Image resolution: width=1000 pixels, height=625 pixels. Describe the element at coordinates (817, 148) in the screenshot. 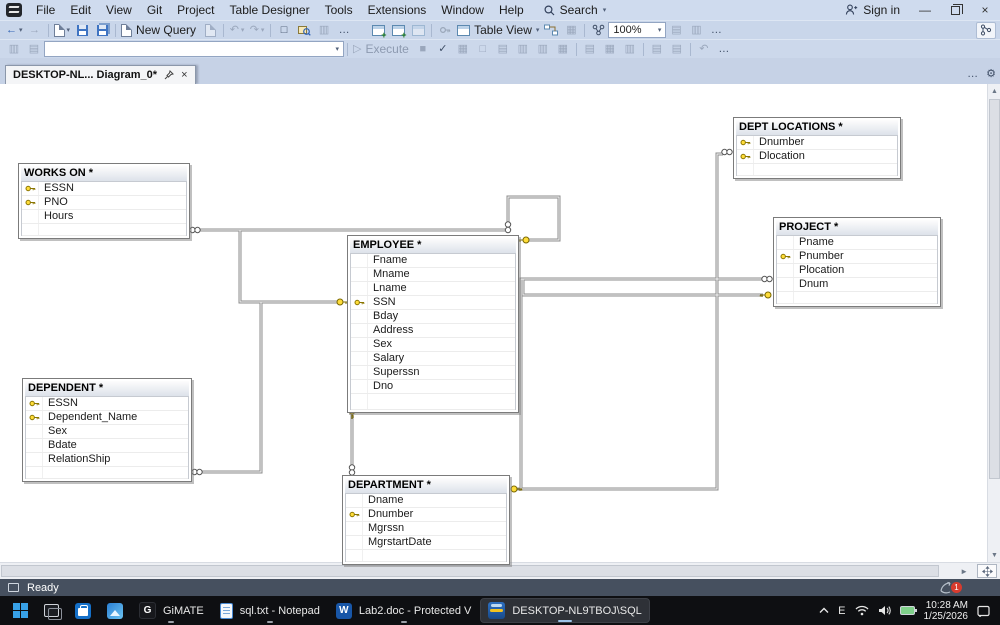

I see `diagram-table-dept-locations: DEPT LOCATIONS * Dnumber Dlocation` at that location.